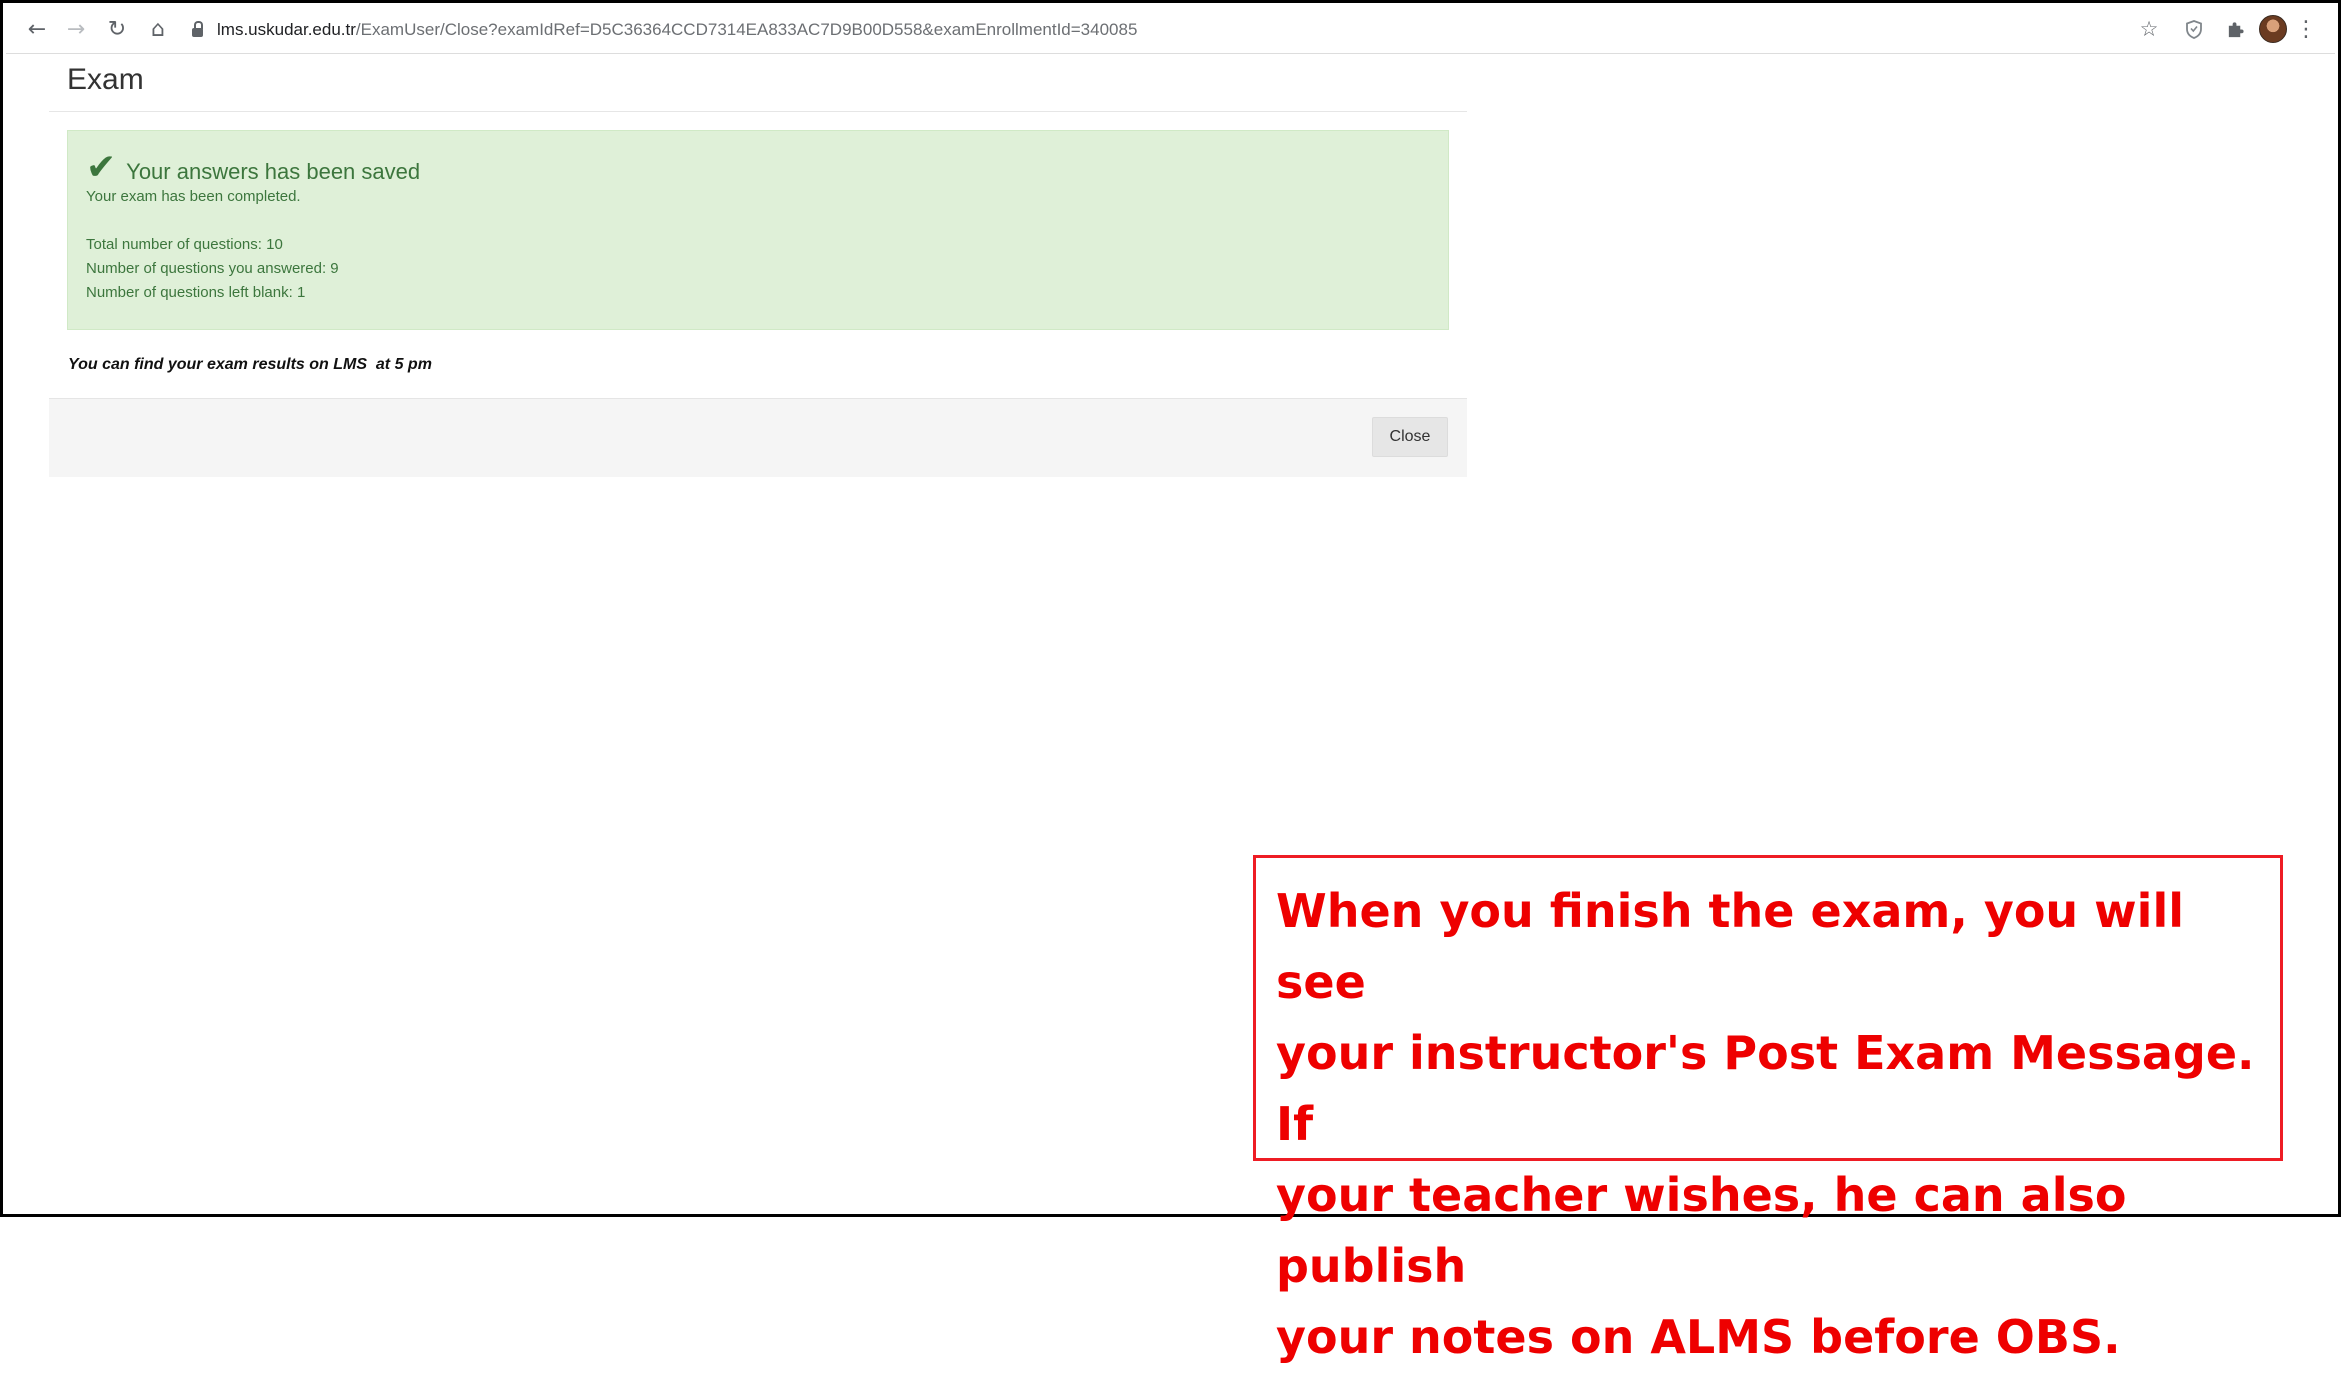  I want to click on kebab-menu-icon: ⋮, so click(2306, 29).